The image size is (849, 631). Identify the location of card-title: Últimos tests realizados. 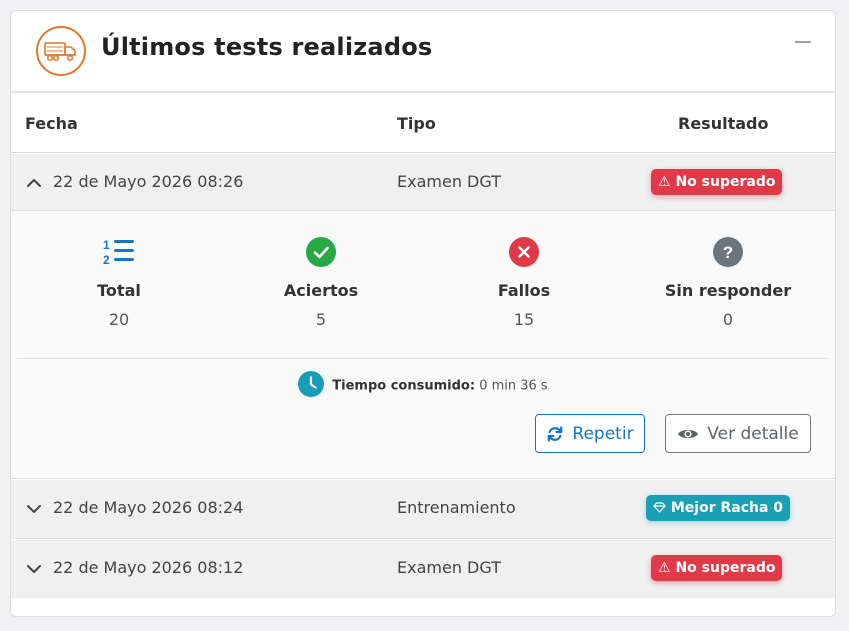
(267, 47).